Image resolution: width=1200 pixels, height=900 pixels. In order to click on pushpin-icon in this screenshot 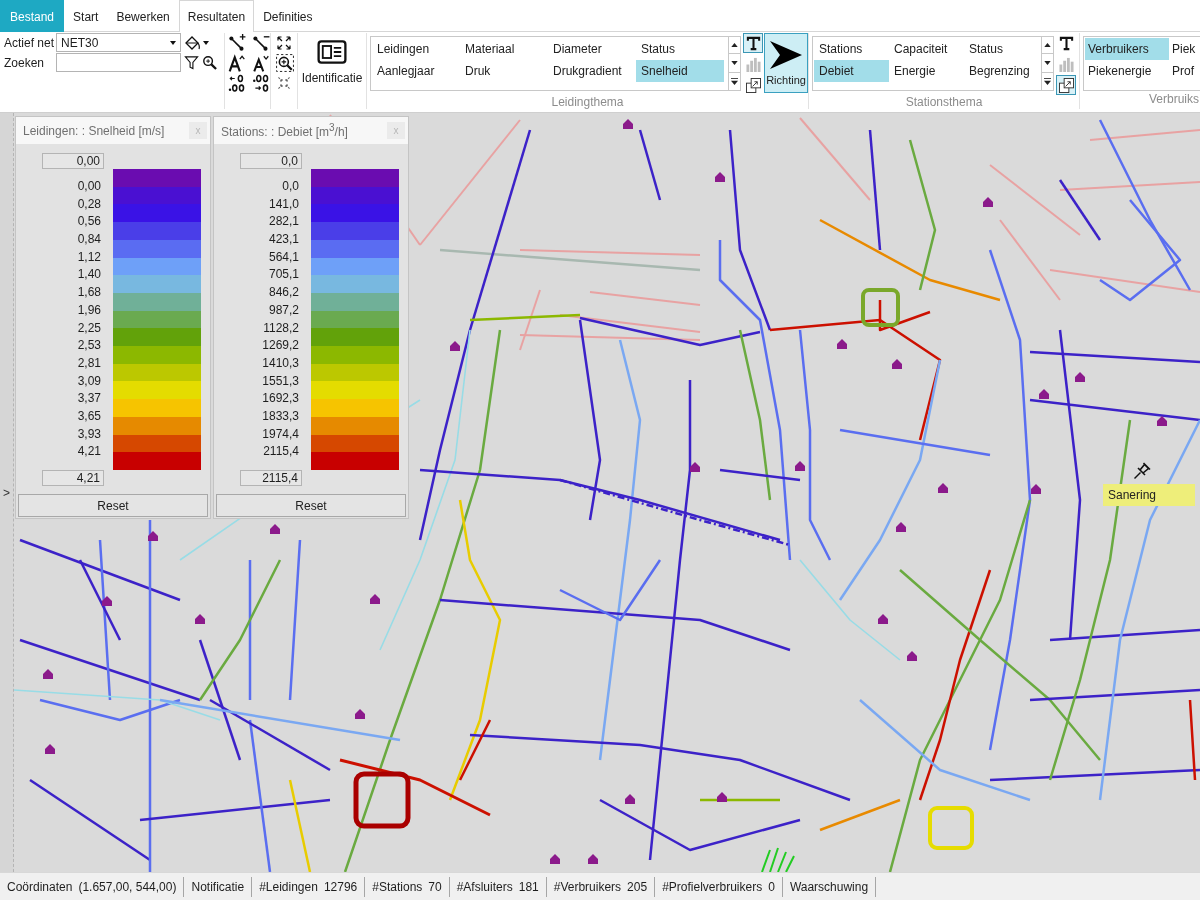, I will do `click(1143, 470)`.